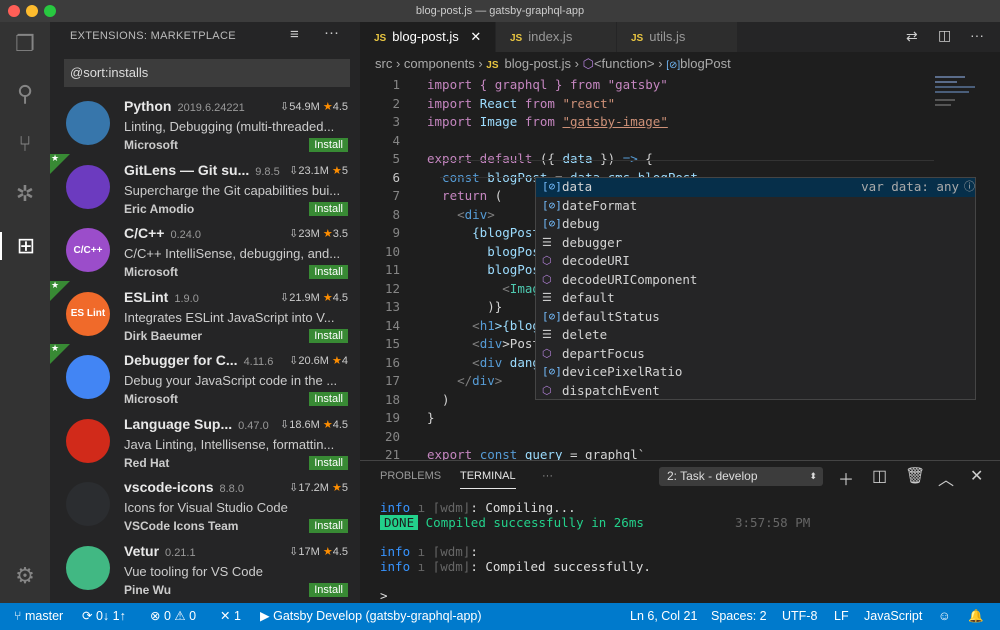 This screenshot has width=1000, height=630. I want to click on maximize-window-button, so click(50, 11).